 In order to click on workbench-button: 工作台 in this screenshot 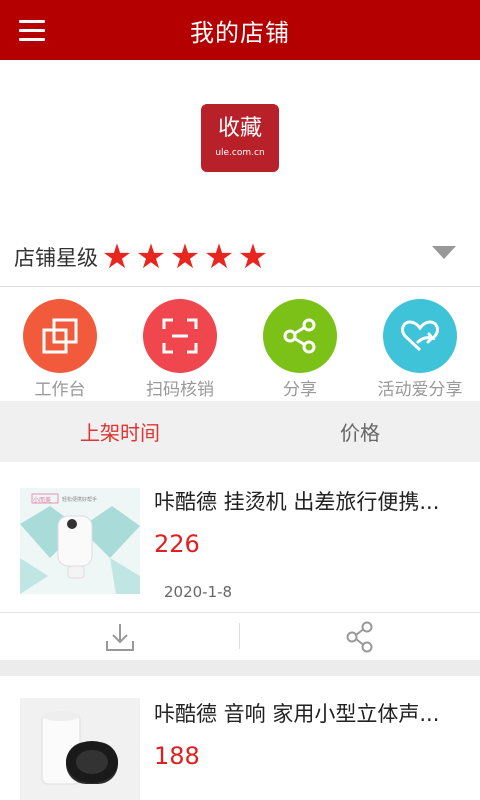, I will do `click(60, 349)`.